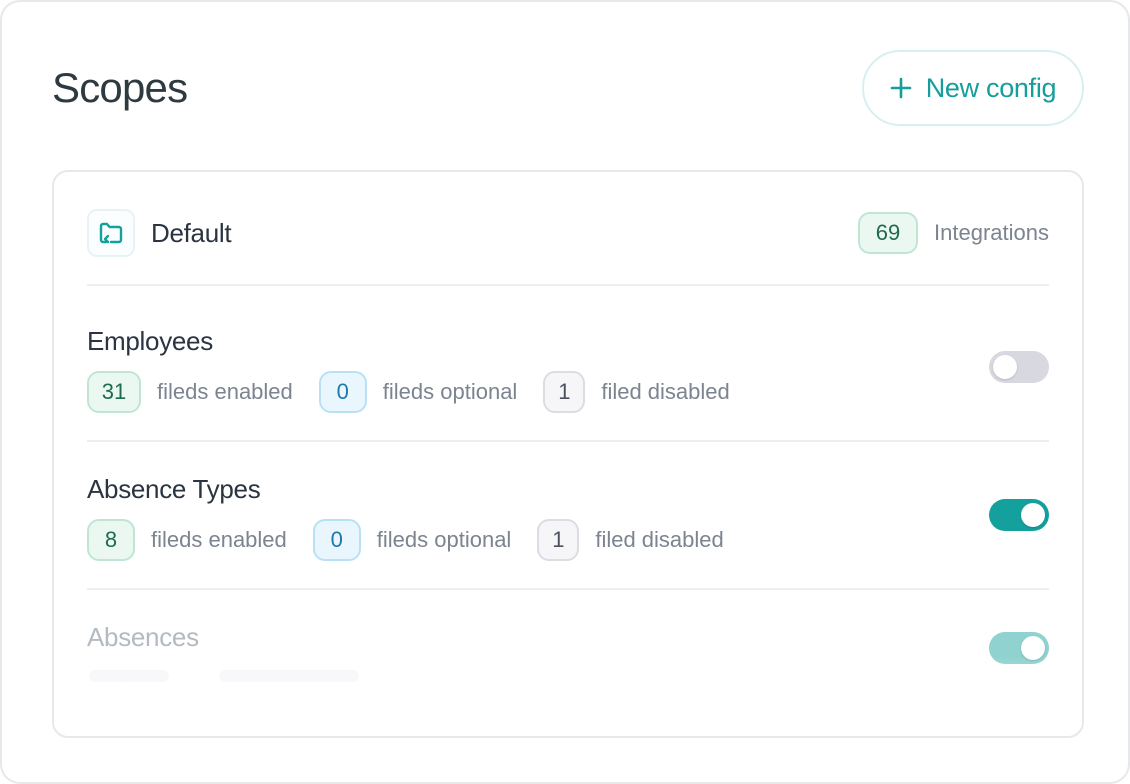  What do you see at coordinates (120, 87) in the screenshot?
I see `page-title: Scopes` at bounding box center [120, 87].